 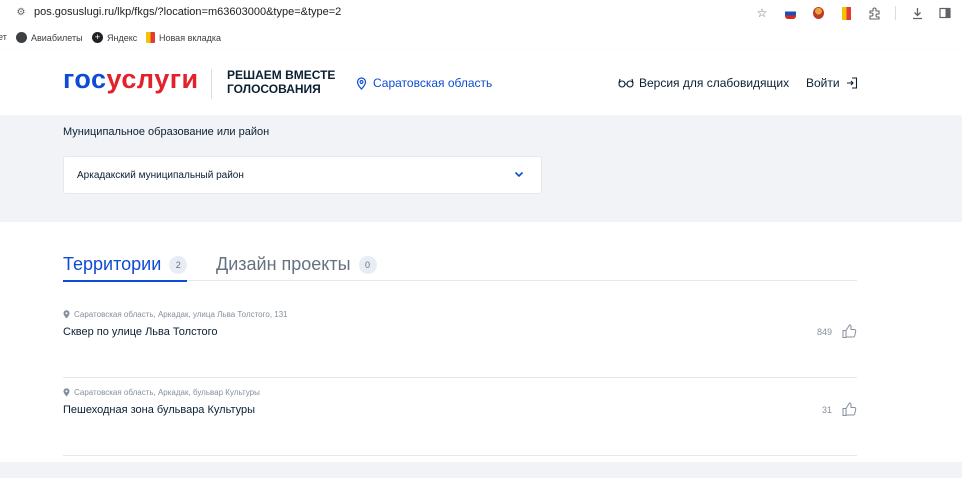 What do you see at coordinates (851, 83) in the screenshot?
I see `login-icon` at bounding box center [851, 83].